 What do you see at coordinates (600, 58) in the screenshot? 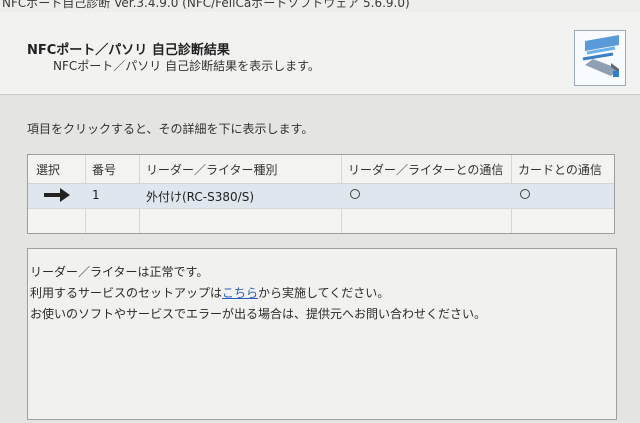
I see `nfc-reader-icon` at bounding box center [600, 58].